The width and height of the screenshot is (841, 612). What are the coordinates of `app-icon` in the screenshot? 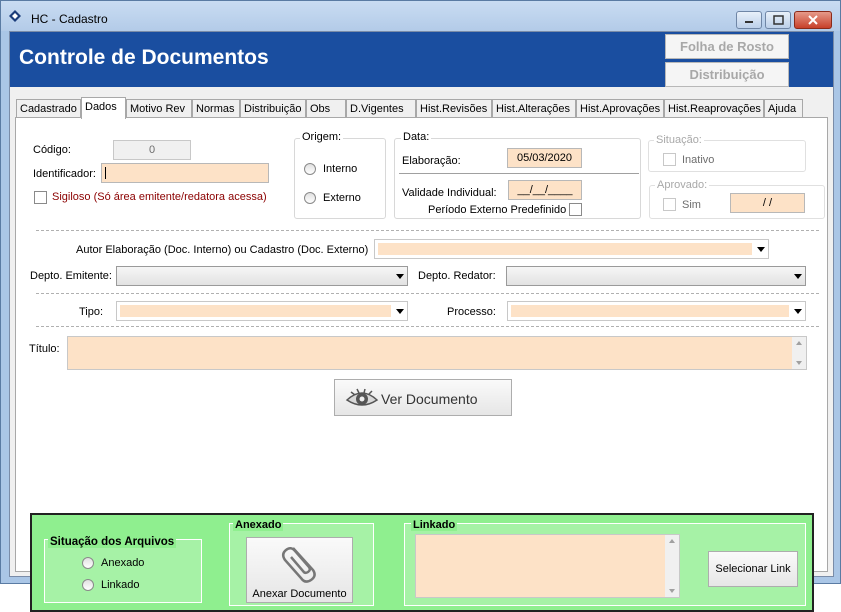 It's located at (15, 16).